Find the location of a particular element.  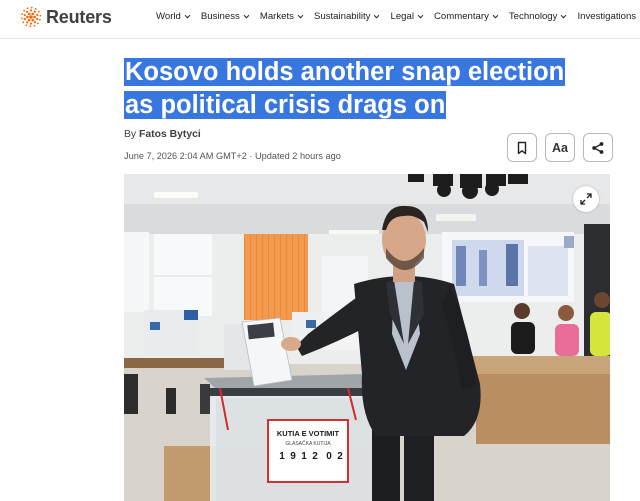

nav-label: Legal is located at coordinates (402, 16).